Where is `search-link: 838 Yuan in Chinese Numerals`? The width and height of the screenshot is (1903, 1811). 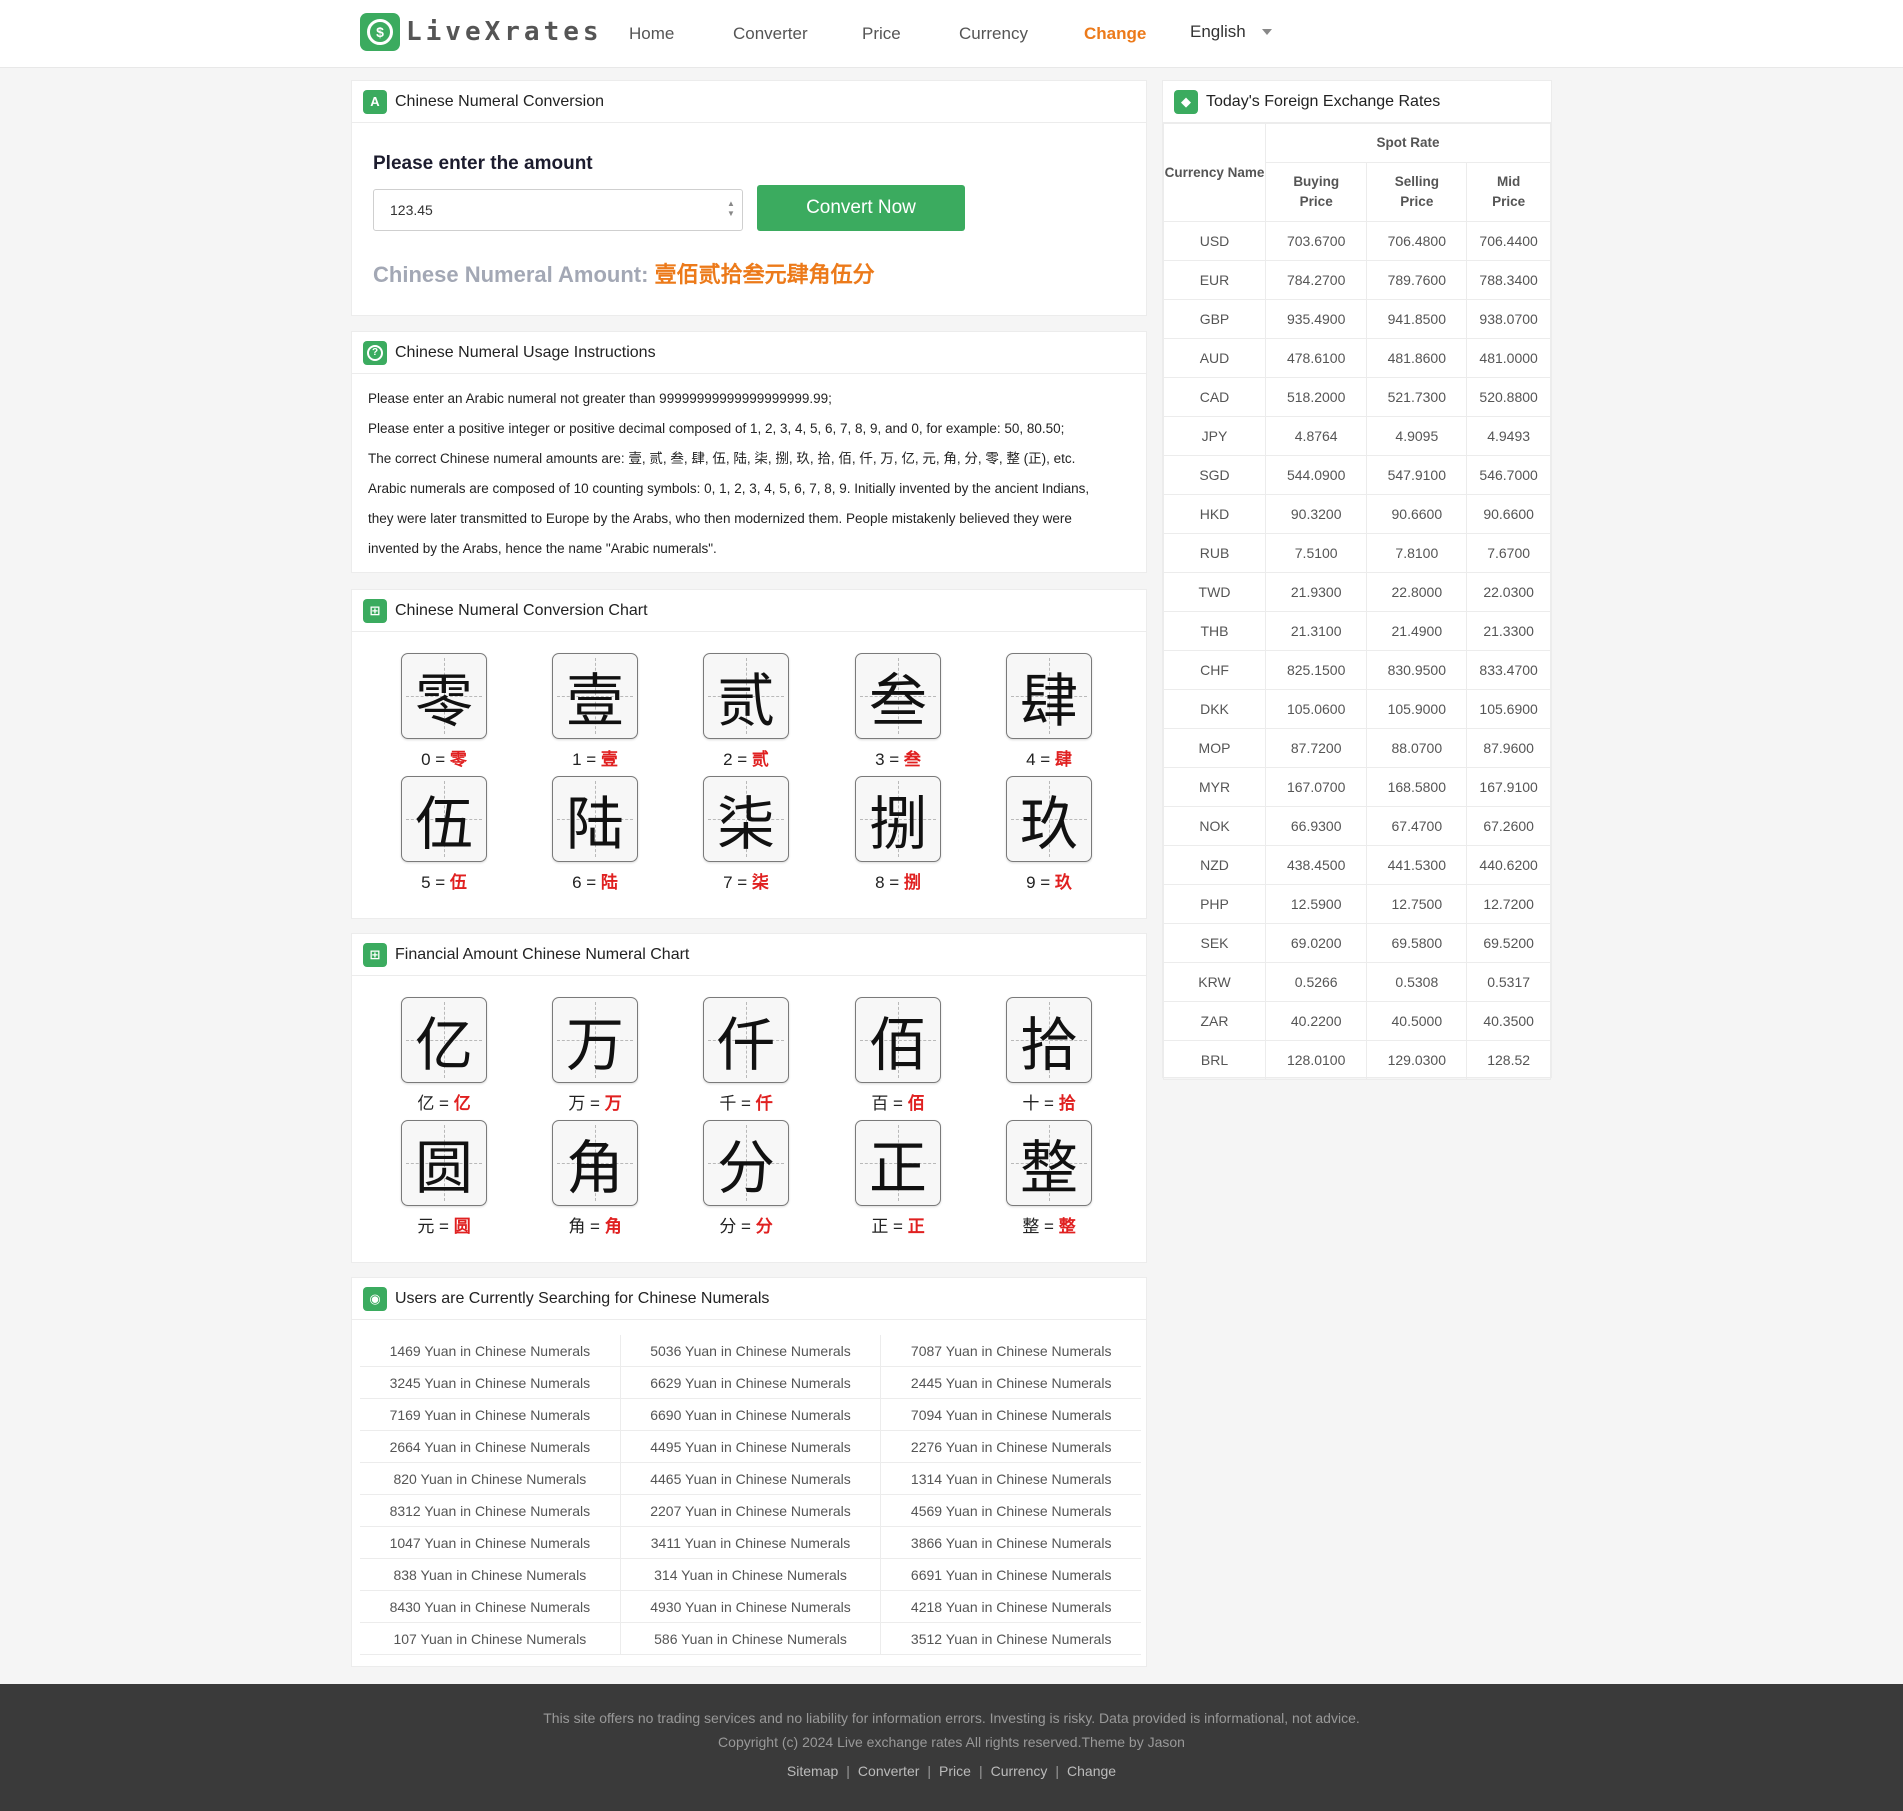 search-link: 838 Yuan in Chinese Numerals is located at coordinates (490, 1574).